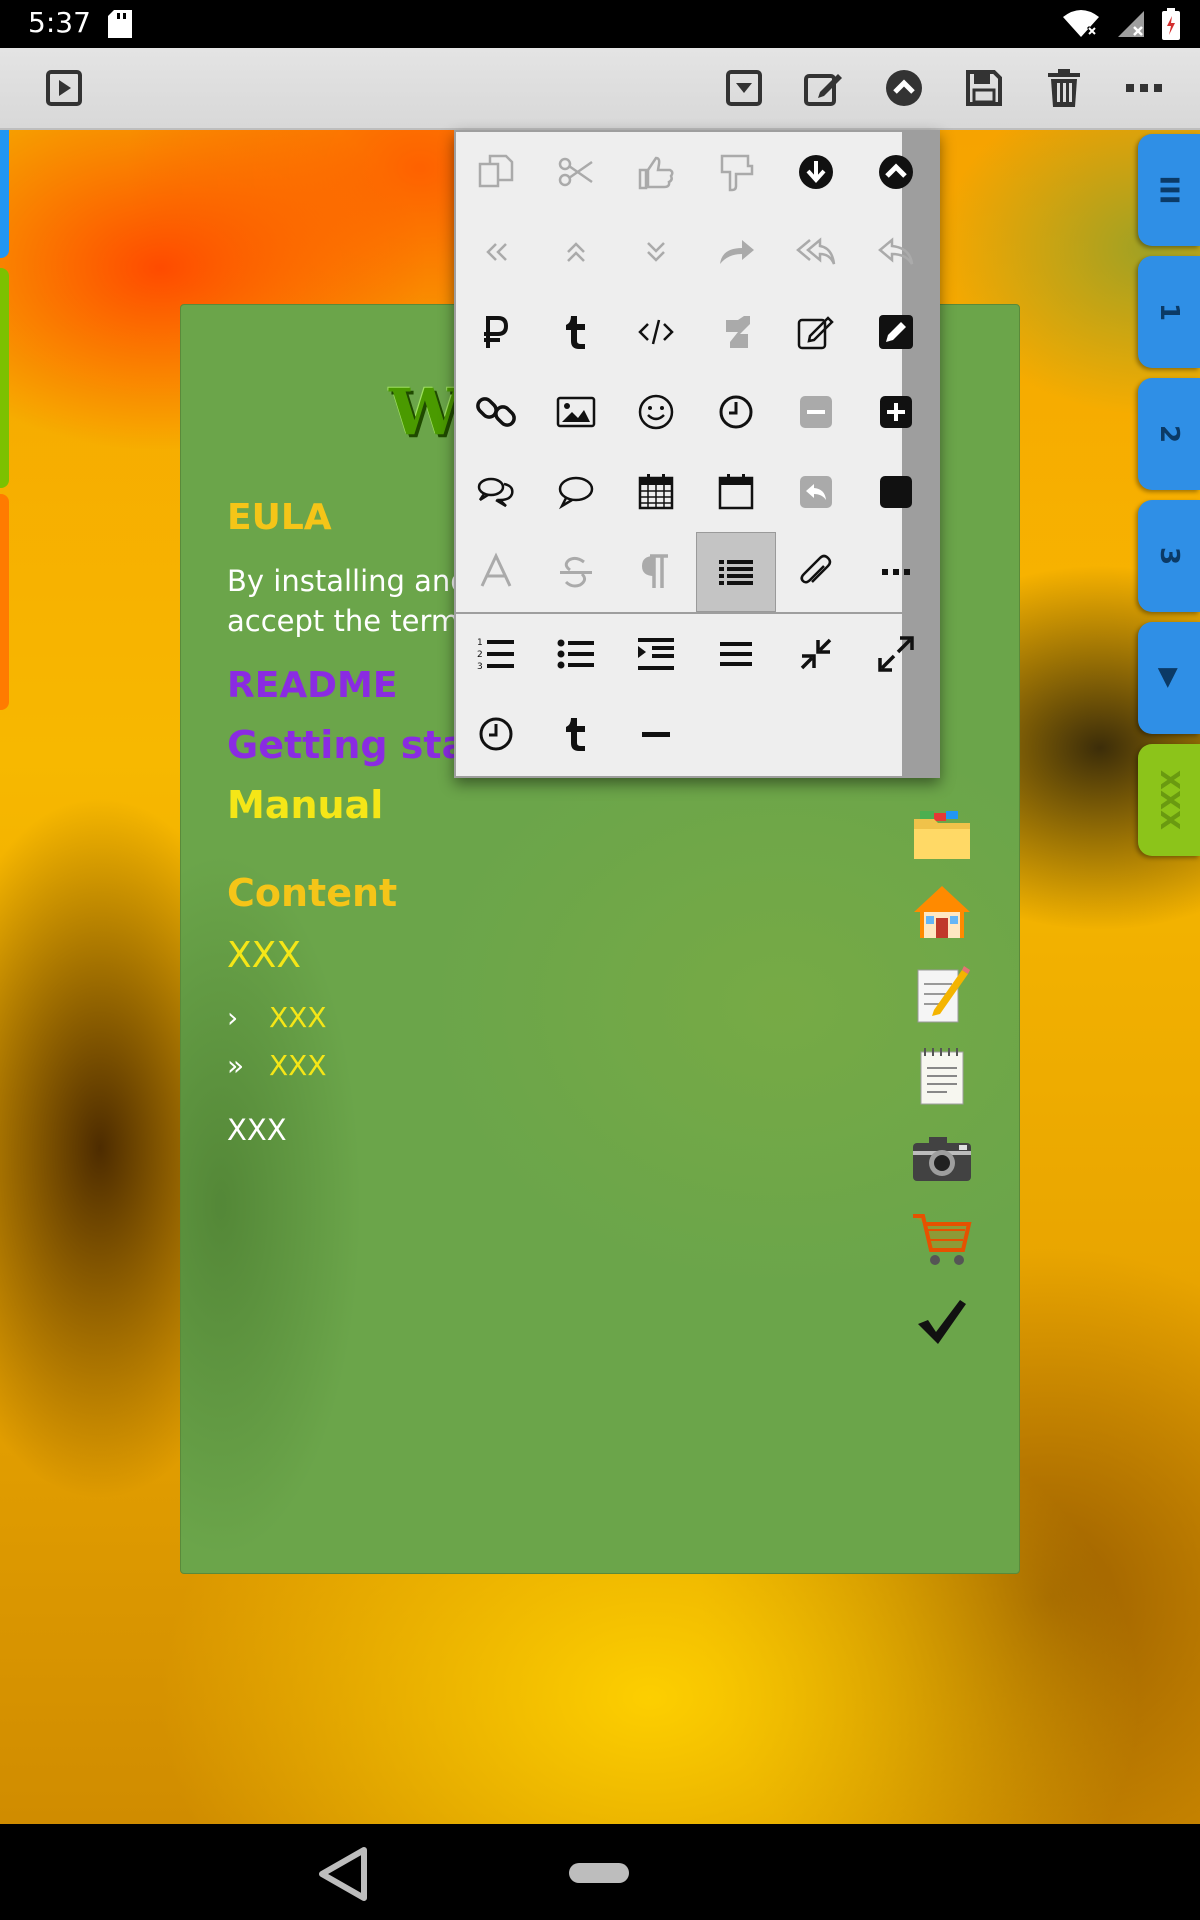  What do you see at coordinates (1144, 88) in the screenshot?
I see `more-horizontal-icon` at bounding box center [1144, 88].